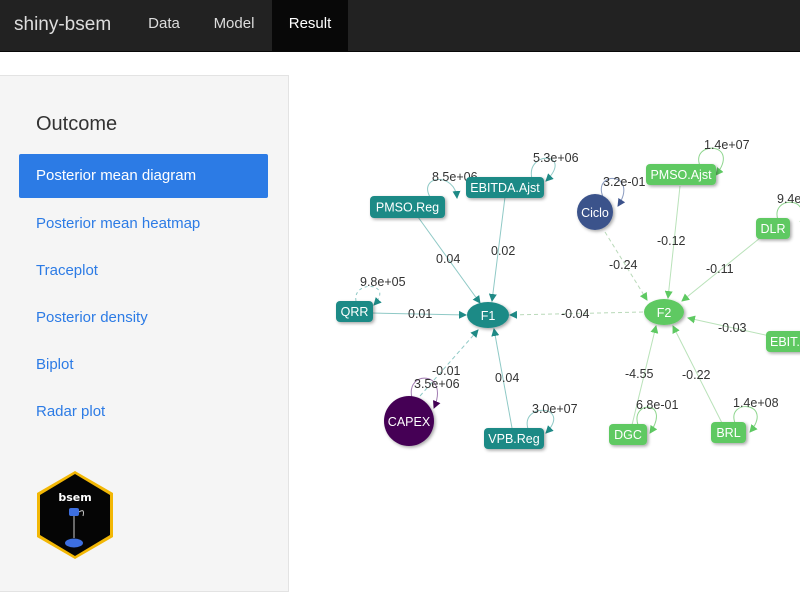  Describe the element at coordinates (143, 318) in the screenshot. I see `sidebar-item-posterior-density: Posterior density` at that location.